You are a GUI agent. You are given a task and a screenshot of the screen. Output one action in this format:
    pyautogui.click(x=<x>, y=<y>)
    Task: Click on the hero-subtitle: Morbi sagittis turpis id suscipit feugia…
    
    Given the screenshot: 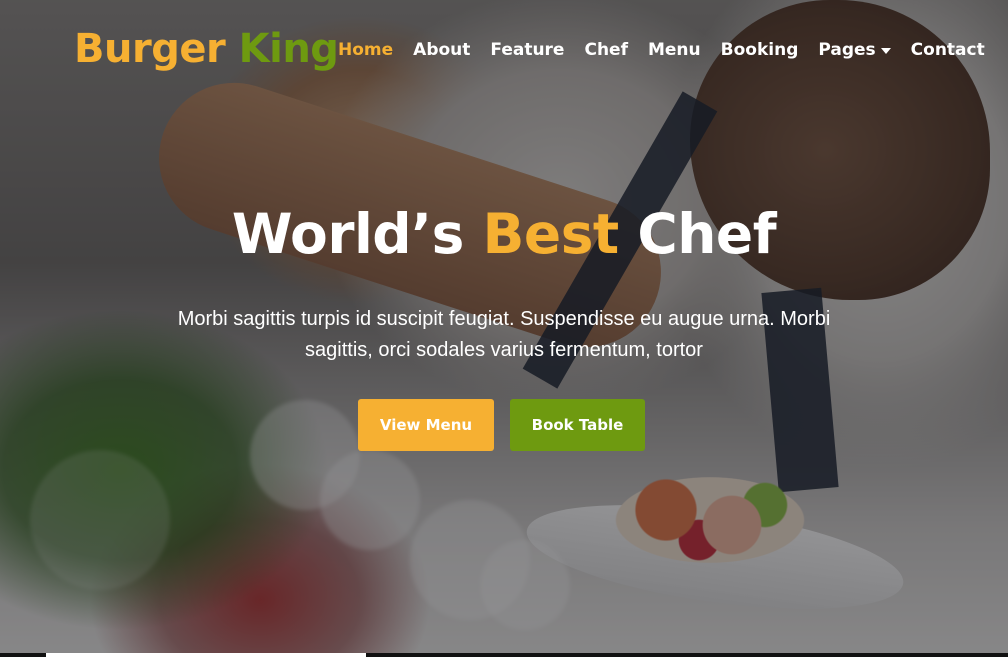 What is the action you would take?
    pyautogui.click(x=504, y=334)
    